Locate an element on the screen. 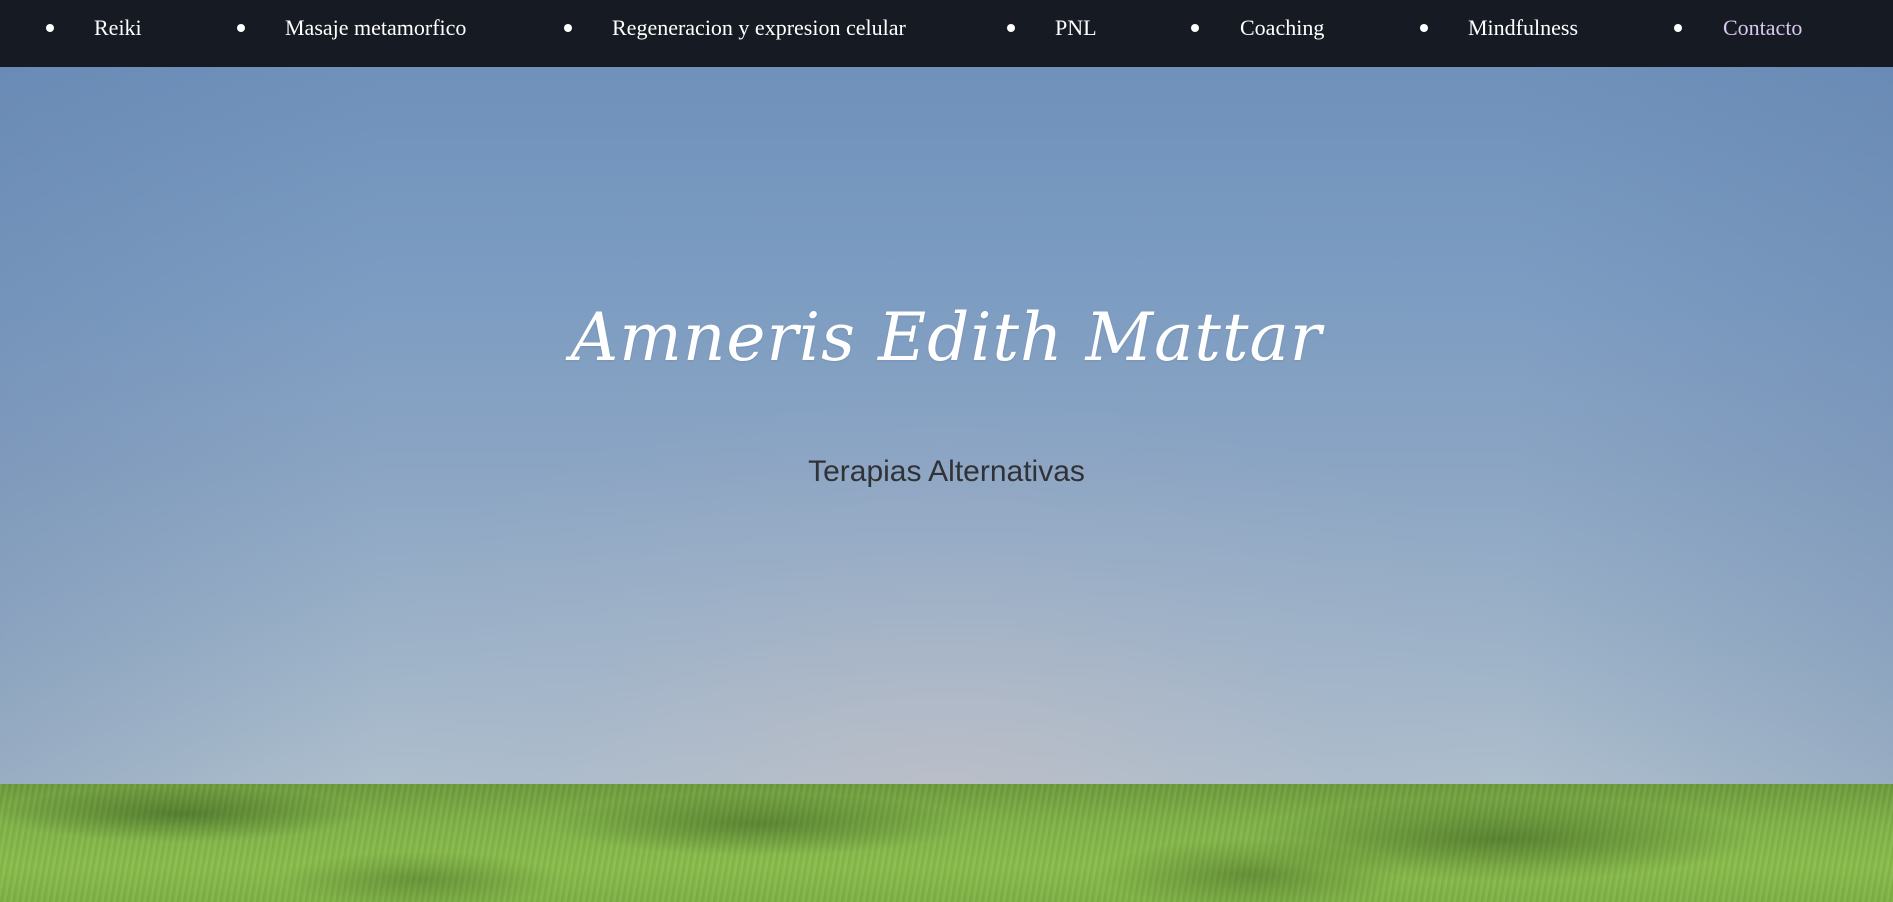 This screenshot has height=902, width=1893. grass-background-image is located at coordinates (946, 843).